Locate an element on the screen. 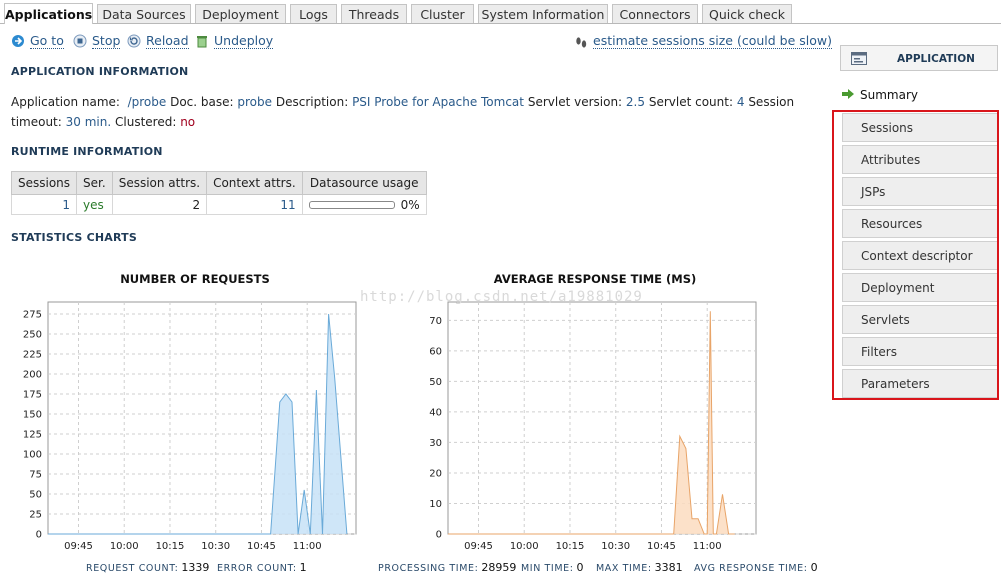  description-value: PSI Probe for Apache Tomcat is located at coordinates (438, 102).